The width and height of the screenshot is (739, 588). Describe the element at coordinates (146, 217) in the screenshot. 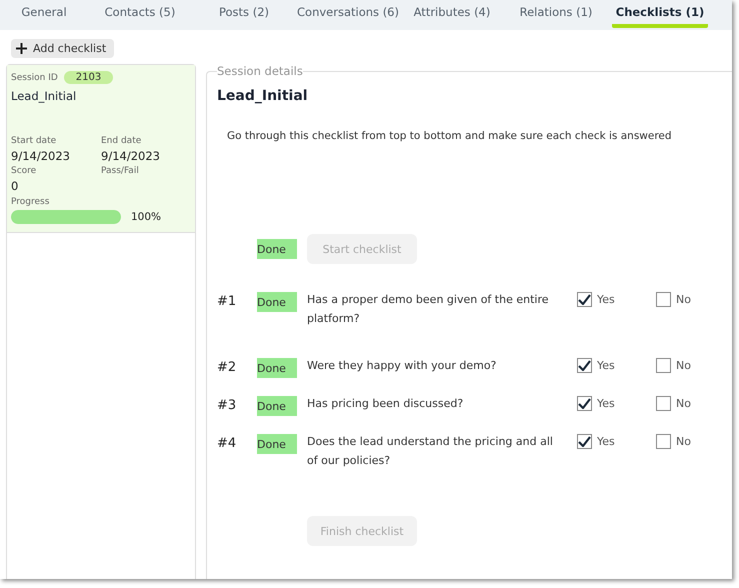

I see `progress-percent: 100%` at that location.